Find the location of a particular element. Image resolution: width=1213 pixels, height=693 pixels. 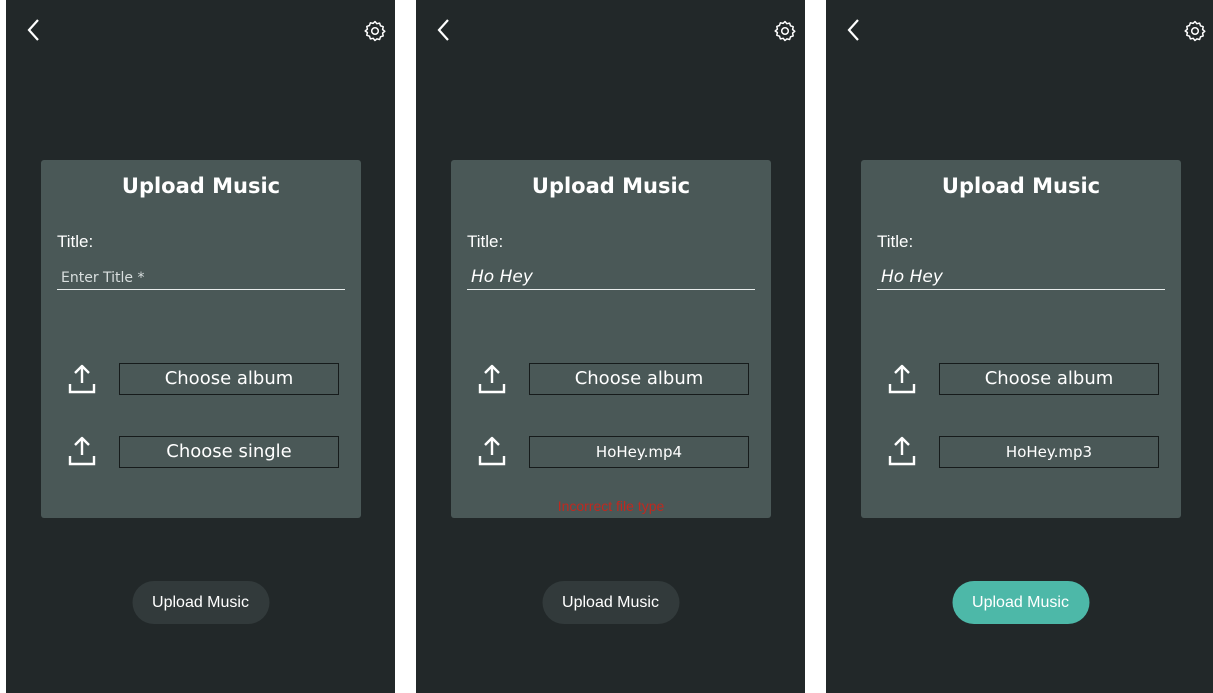

error-message: Incorrect file type is located at coordinates (611, 506).